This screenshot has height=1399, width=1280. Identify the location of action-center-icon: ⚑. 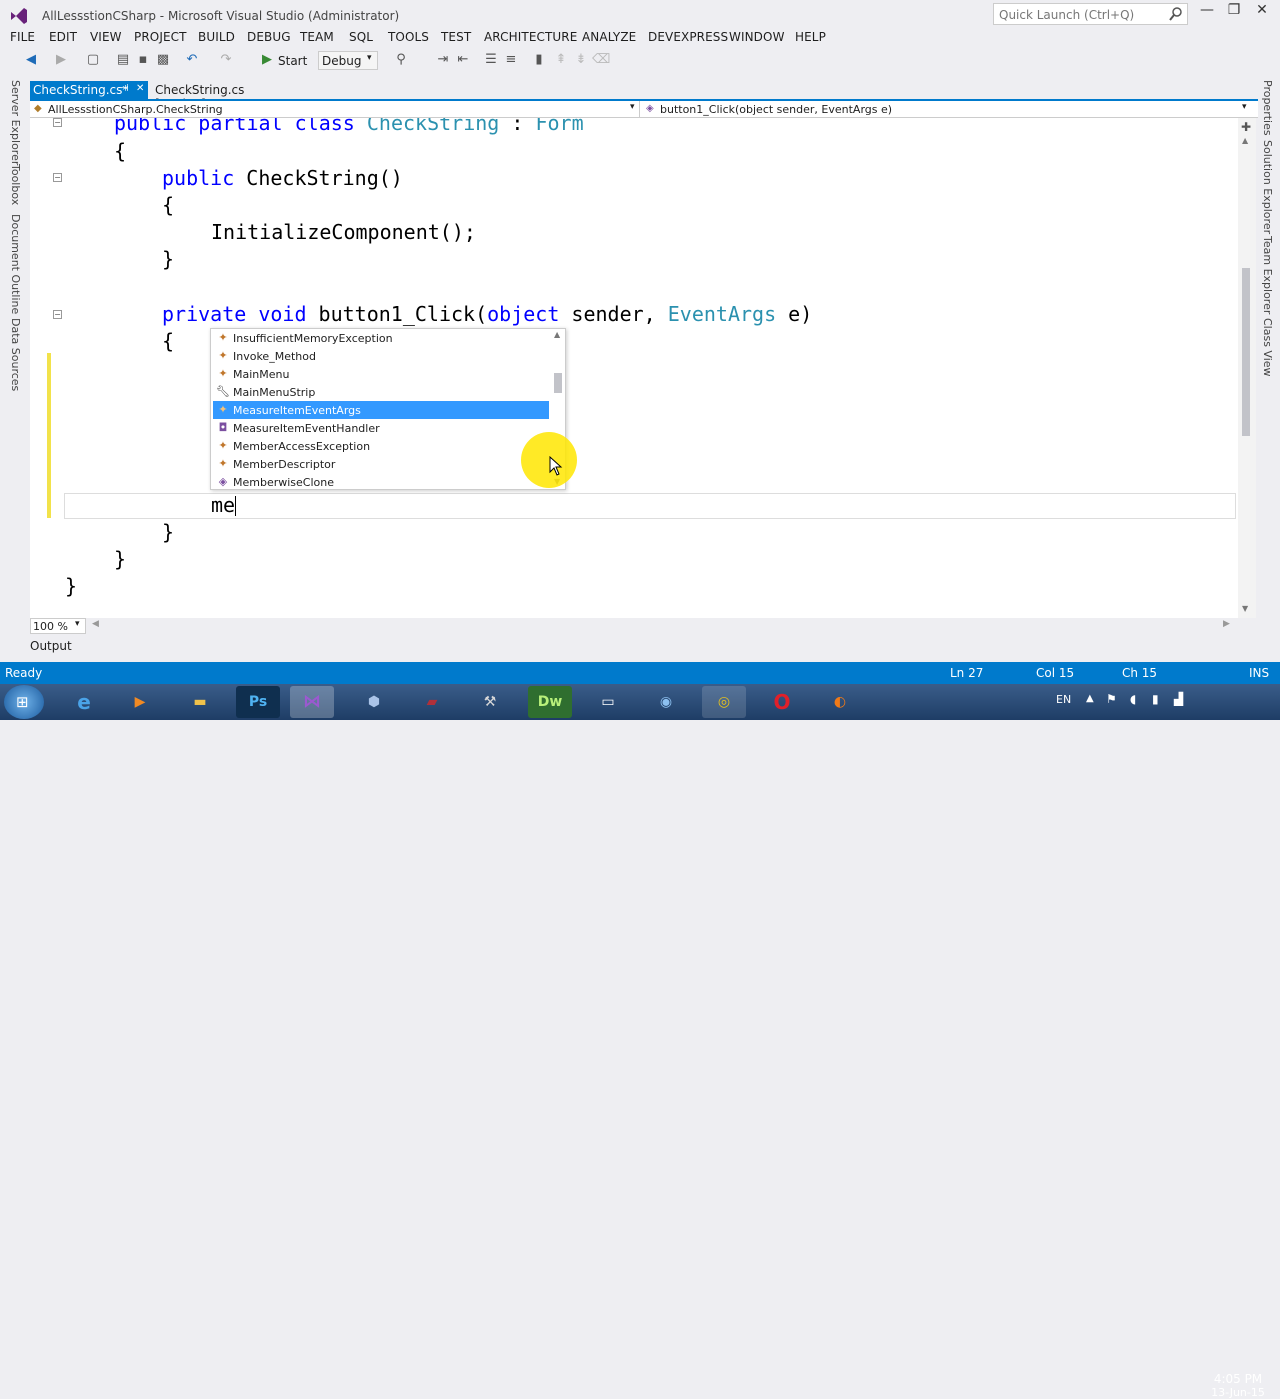
(1111, 699).